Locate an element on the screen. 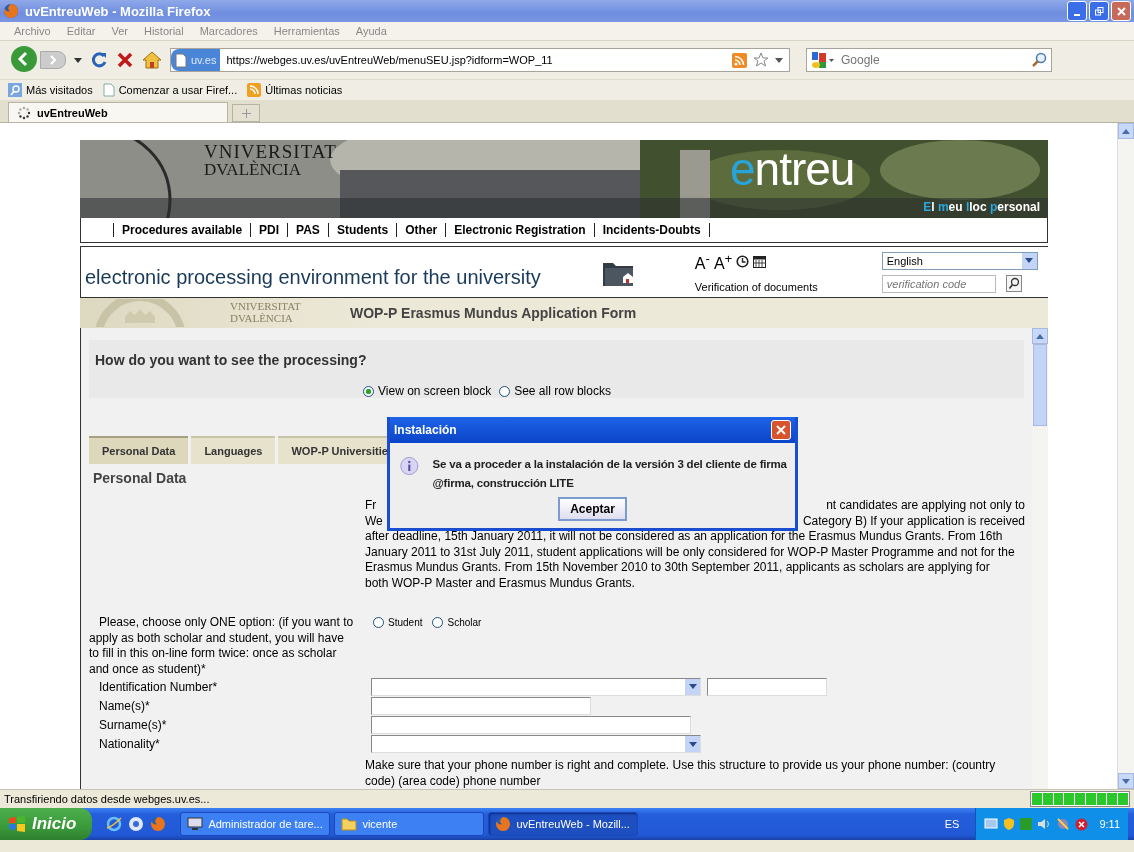 Image resolution: width=1134 pixels, height=852 pixels. language-indicator: ES is located at coordinates (952, 824).